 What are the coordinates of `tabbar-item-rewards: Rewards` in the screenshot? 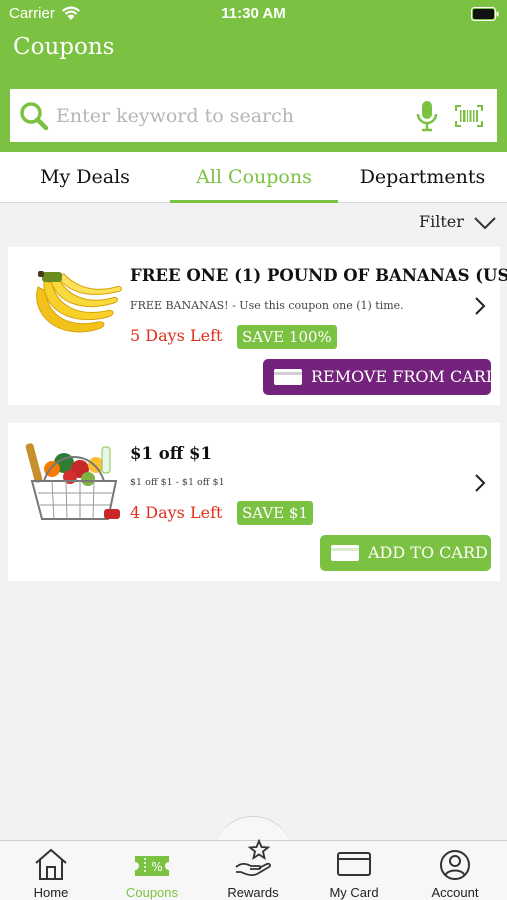 It's located at (253, 869).